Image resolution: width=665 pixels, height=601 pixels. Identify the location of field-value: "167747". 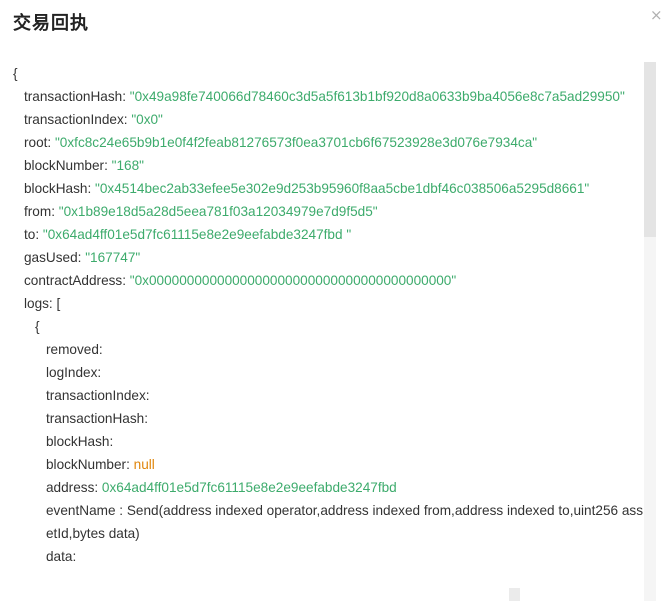
(113, 257).